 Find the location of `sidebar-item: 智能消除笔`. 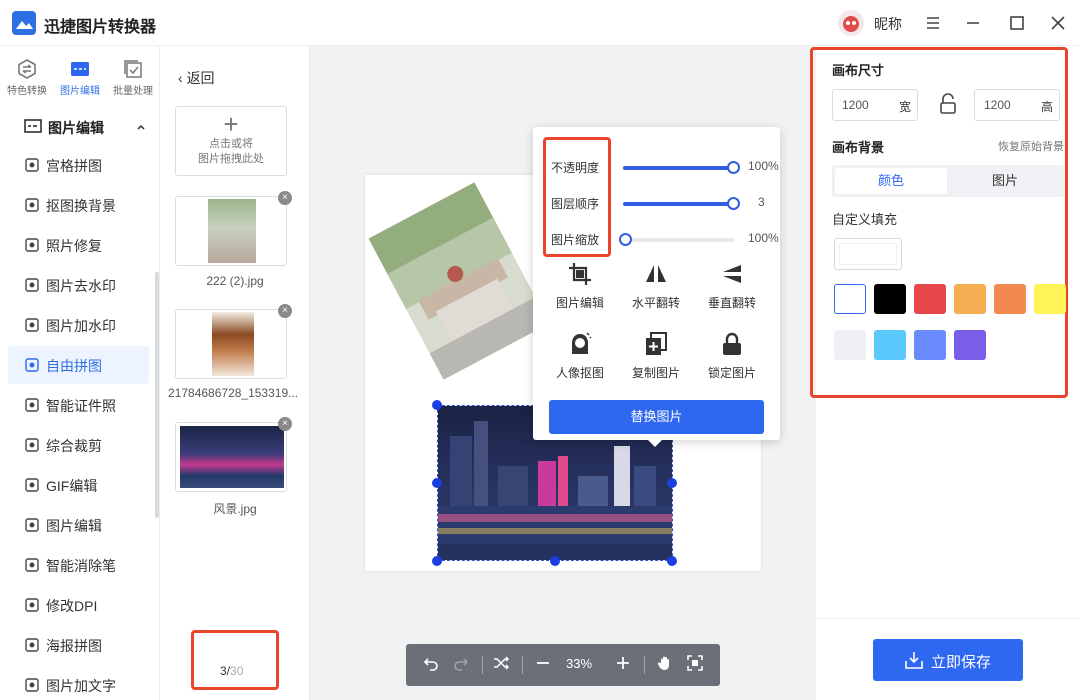

sidebar-item: 智能消除笔 is located at coordinates (78, 565).